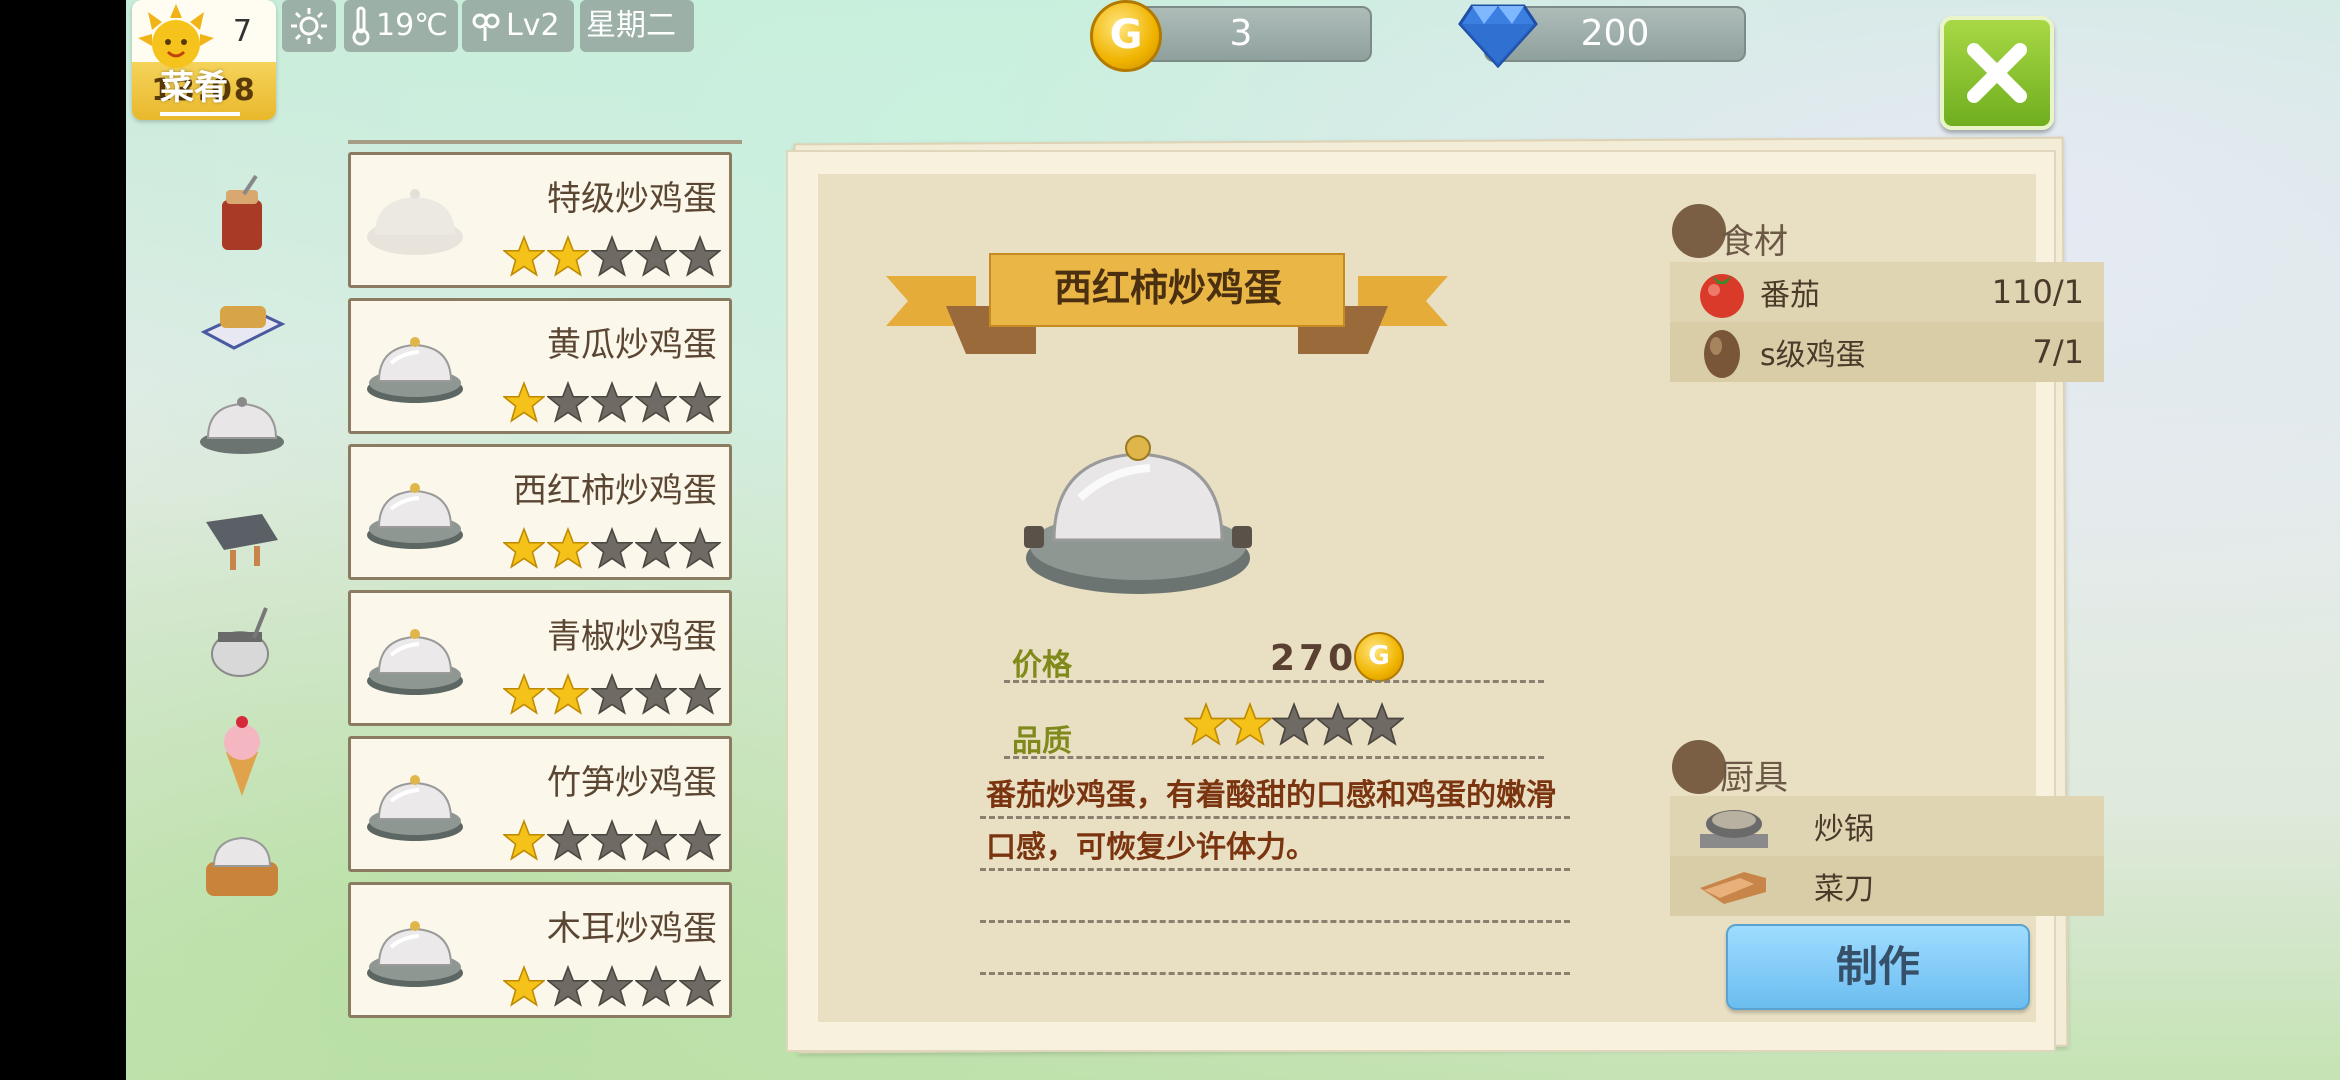  I want to click on tool-row: 炒锅, so click(1887, 826).